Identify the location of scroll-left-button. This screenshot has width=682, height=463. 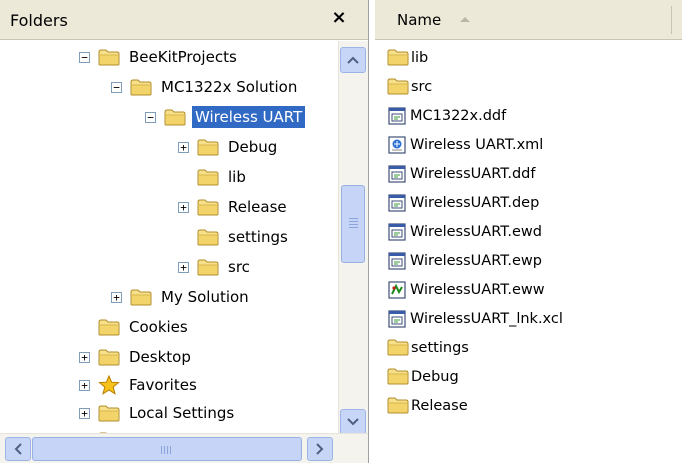
(18, 449).